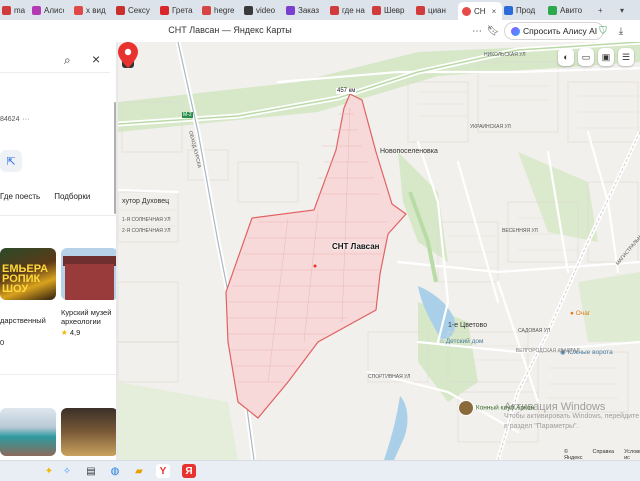 The width and height of the screenshot is (640, 481). I want to click on search-bar: ⌕ ×, so click(55, 60).